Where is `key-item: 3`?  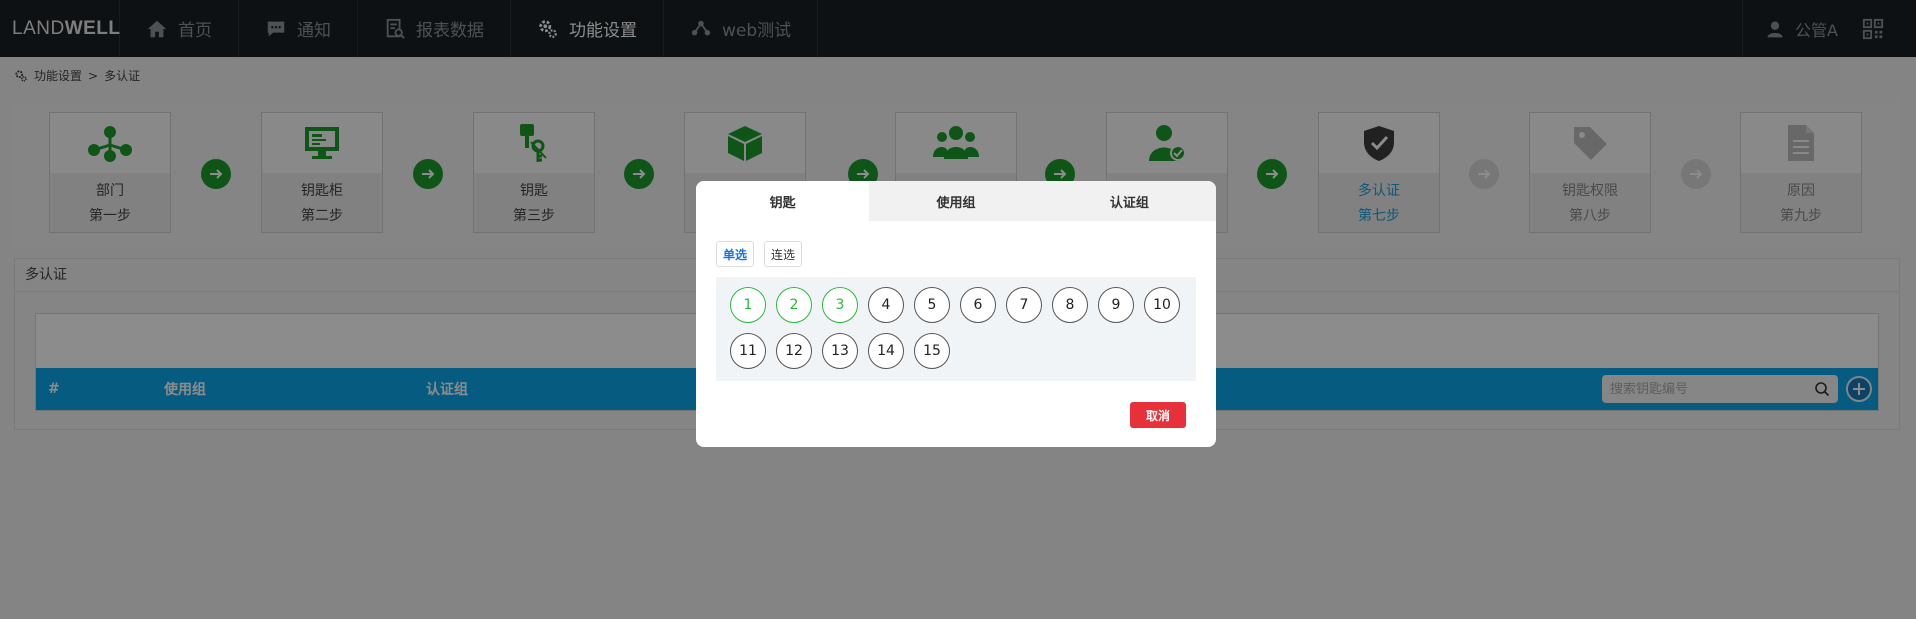 key-item: 3 is located at coordinates (840, 305).